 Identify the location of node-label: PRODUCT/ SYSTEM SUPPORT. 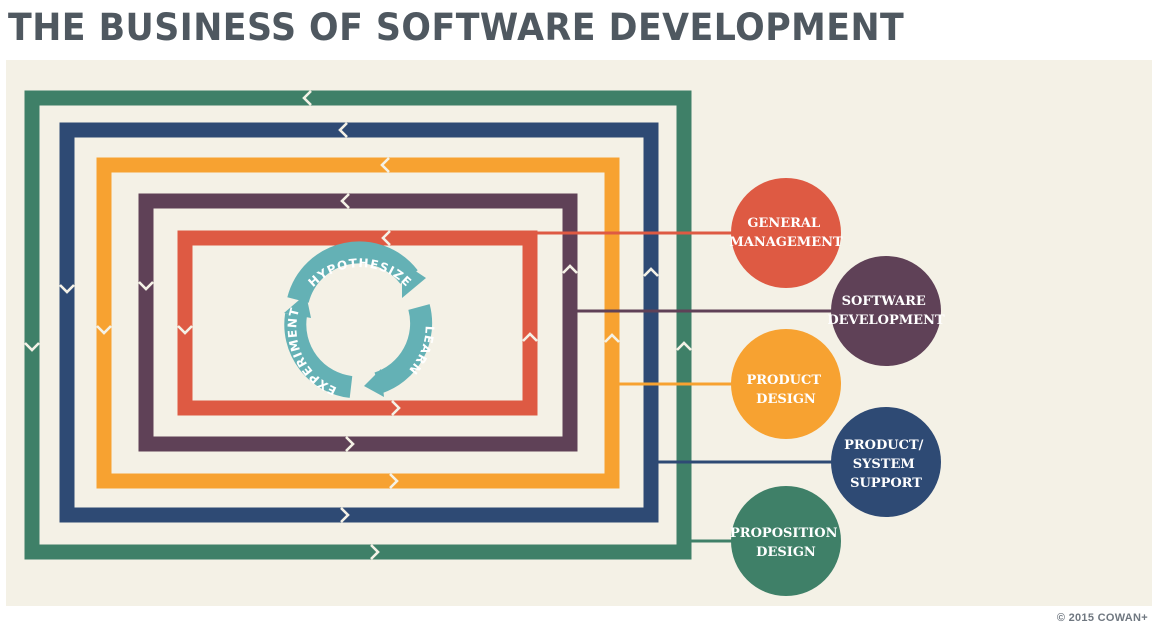
(886, 464).